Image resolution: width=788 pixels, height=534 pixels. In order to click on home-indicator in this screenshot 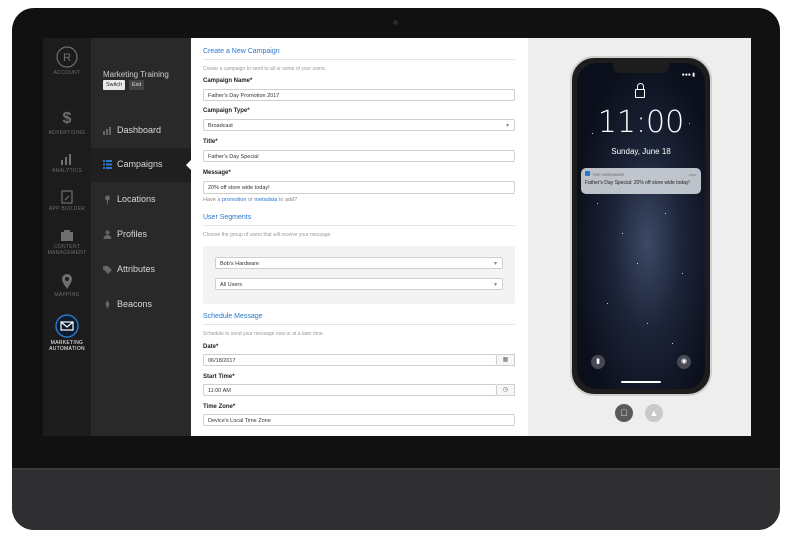, I will do `click(641, 382)`.